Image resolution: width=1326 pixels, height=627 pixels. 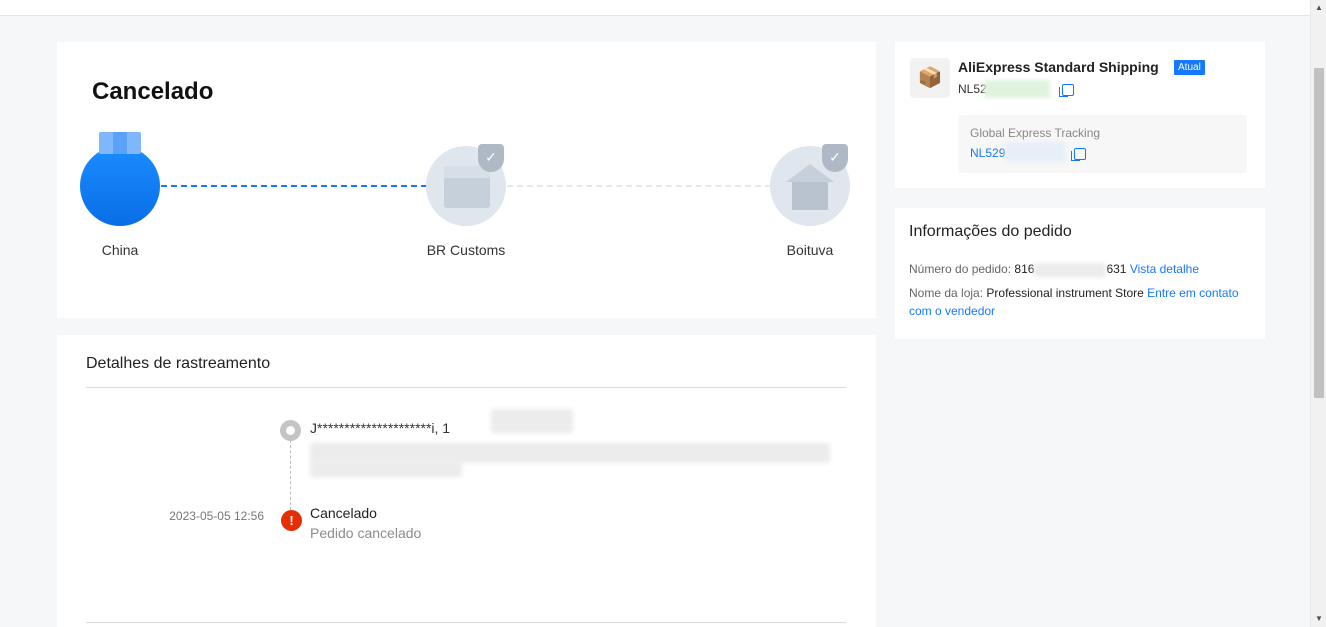 I want to click on step-label: China, so click(x=120, y=250).